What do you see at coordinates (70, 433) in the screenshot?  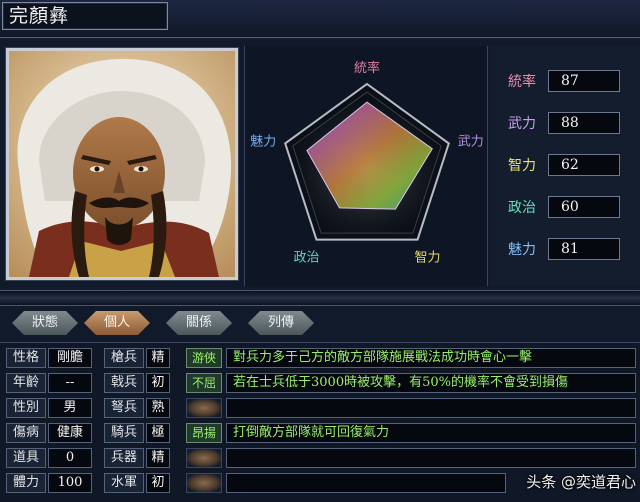 I see `condition-value: 健康` at bounding box center [70, 433].